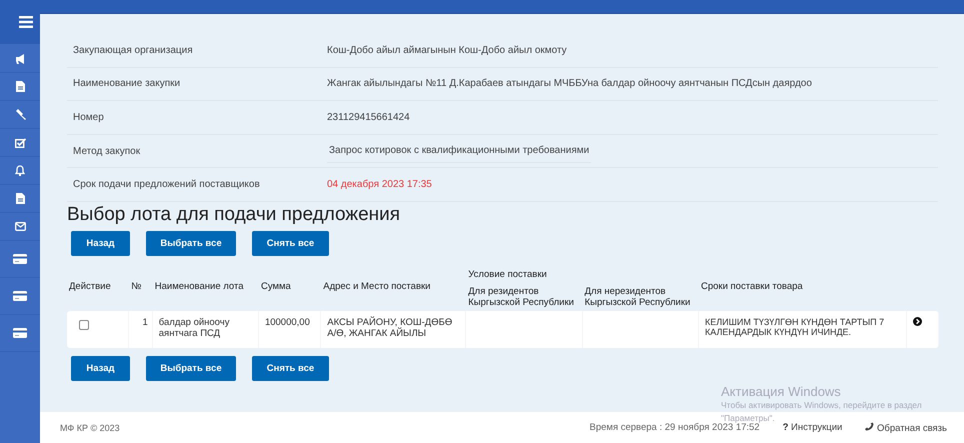 This screenshot has height=443, width=964. Describe the element at coordinates (107, 151) in the screenshot. I see `field-label: Метод закупок` at that location.